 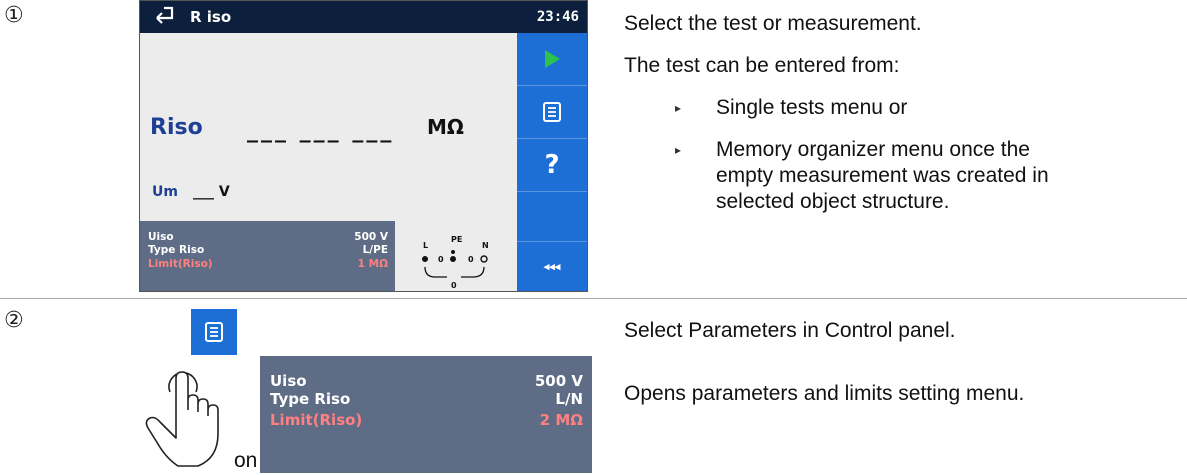 I want to click on start-test-button, so click(x=552, y=59).